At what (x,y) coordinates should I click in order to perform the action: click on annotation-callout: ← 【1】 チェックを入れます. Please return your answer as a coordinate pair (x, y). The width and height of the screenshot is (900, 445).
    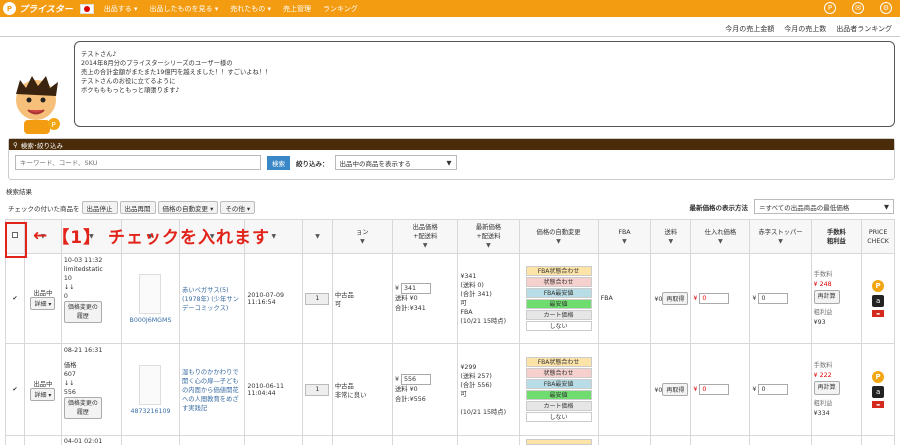
    Looking at the image, I should click on (151, 237).